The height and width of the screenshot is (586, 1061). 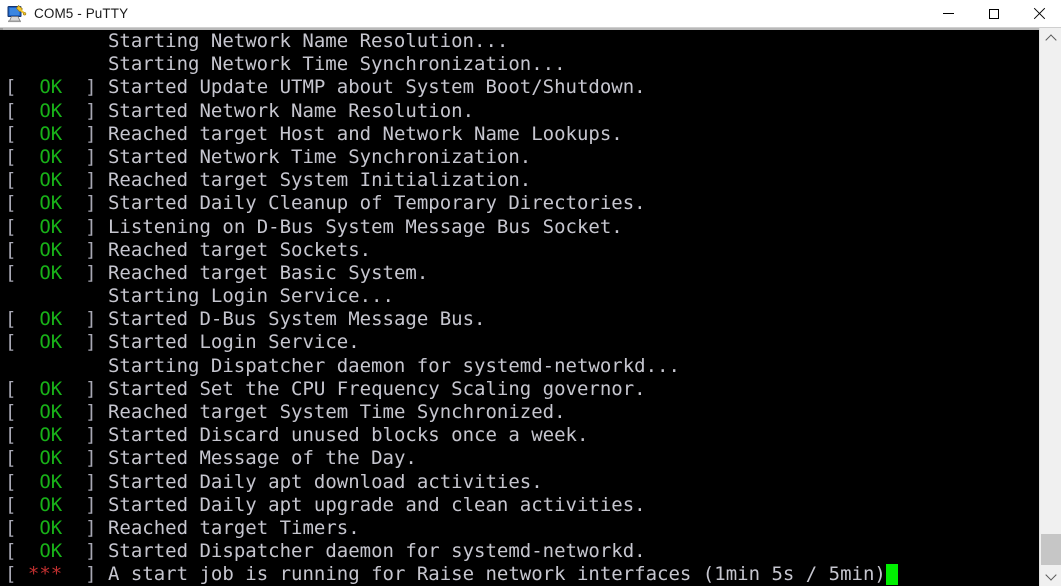 I want to click on window-title: COM5 - PuTTY, so click(x=81, y=13).